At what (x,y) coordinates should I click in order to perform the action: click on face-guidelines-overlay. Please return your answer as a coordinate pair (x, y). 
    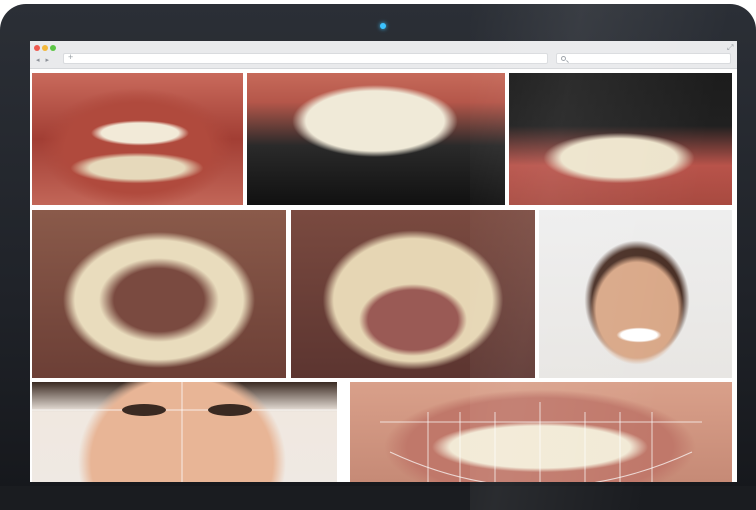
    Looking at the image, I should click on (184, 432).